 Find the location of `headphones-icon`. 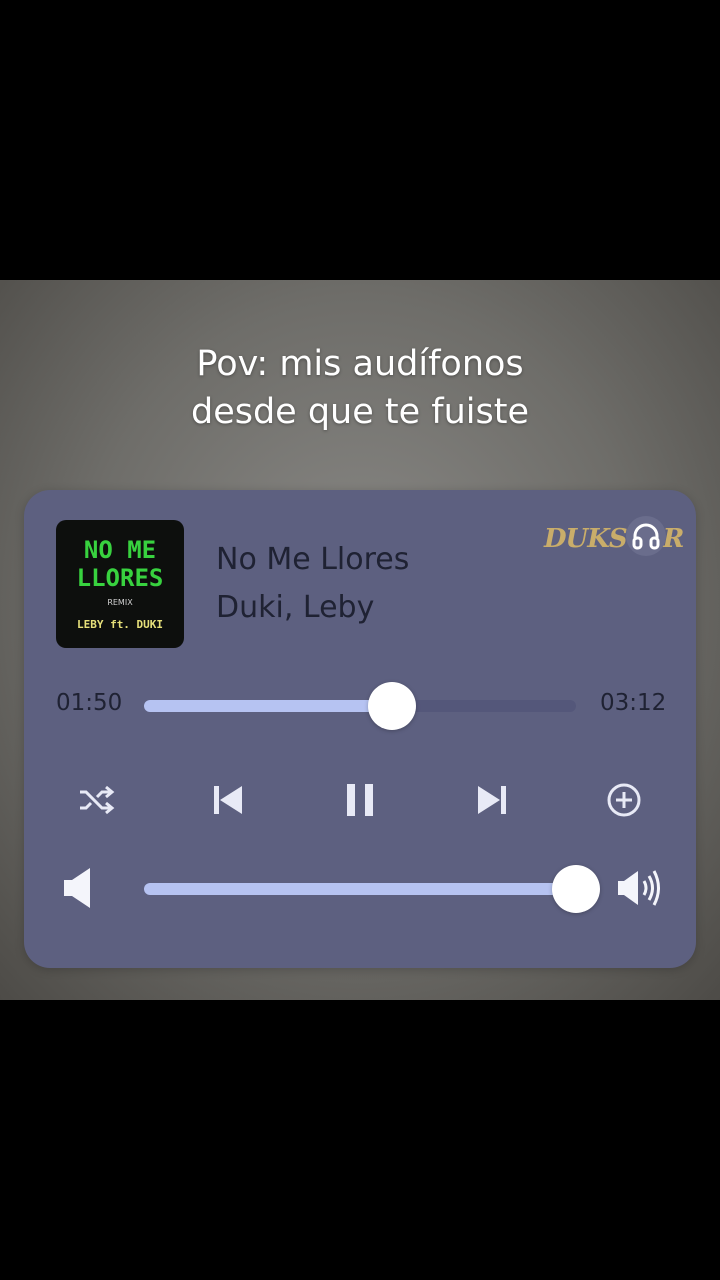

headphones-icon is located at coordinates (646, 536).